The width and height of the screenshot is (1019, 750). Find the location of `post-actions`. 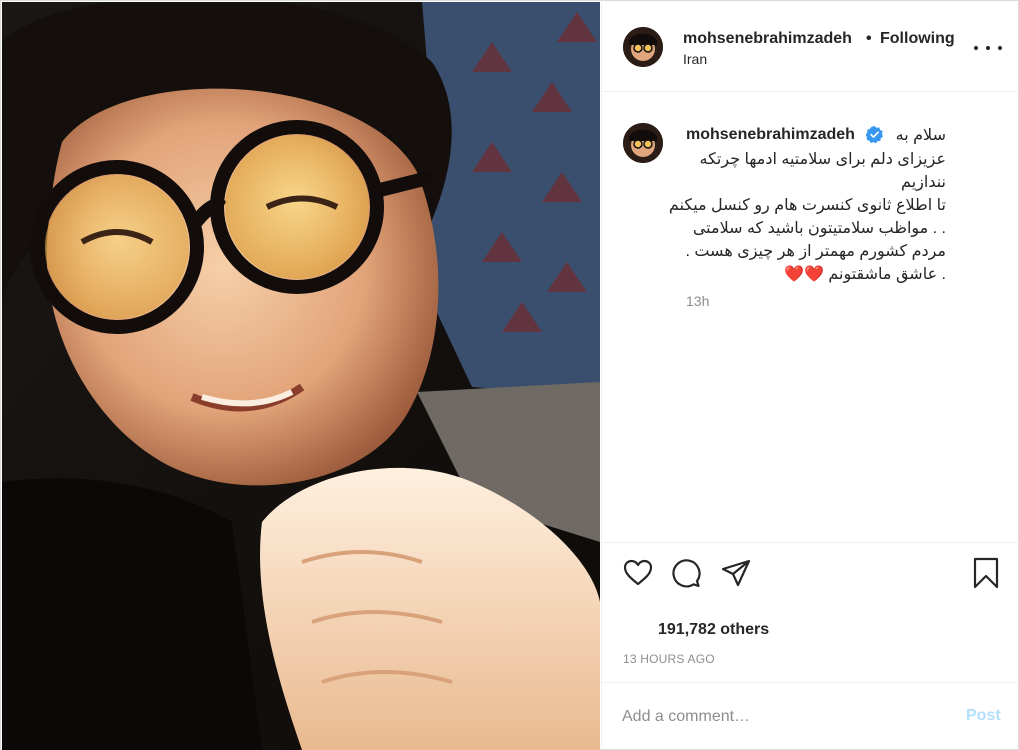

post-actions is located at coordinates (810, 573).